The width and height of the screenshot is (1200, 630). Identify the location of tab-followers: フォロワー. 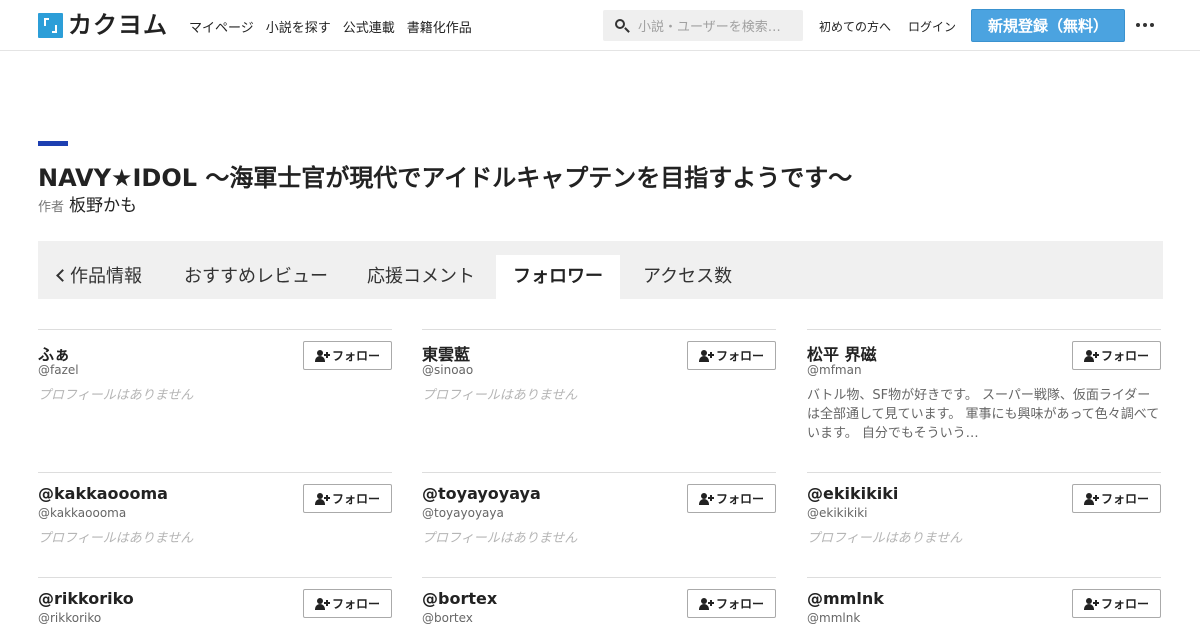
(558, 277).